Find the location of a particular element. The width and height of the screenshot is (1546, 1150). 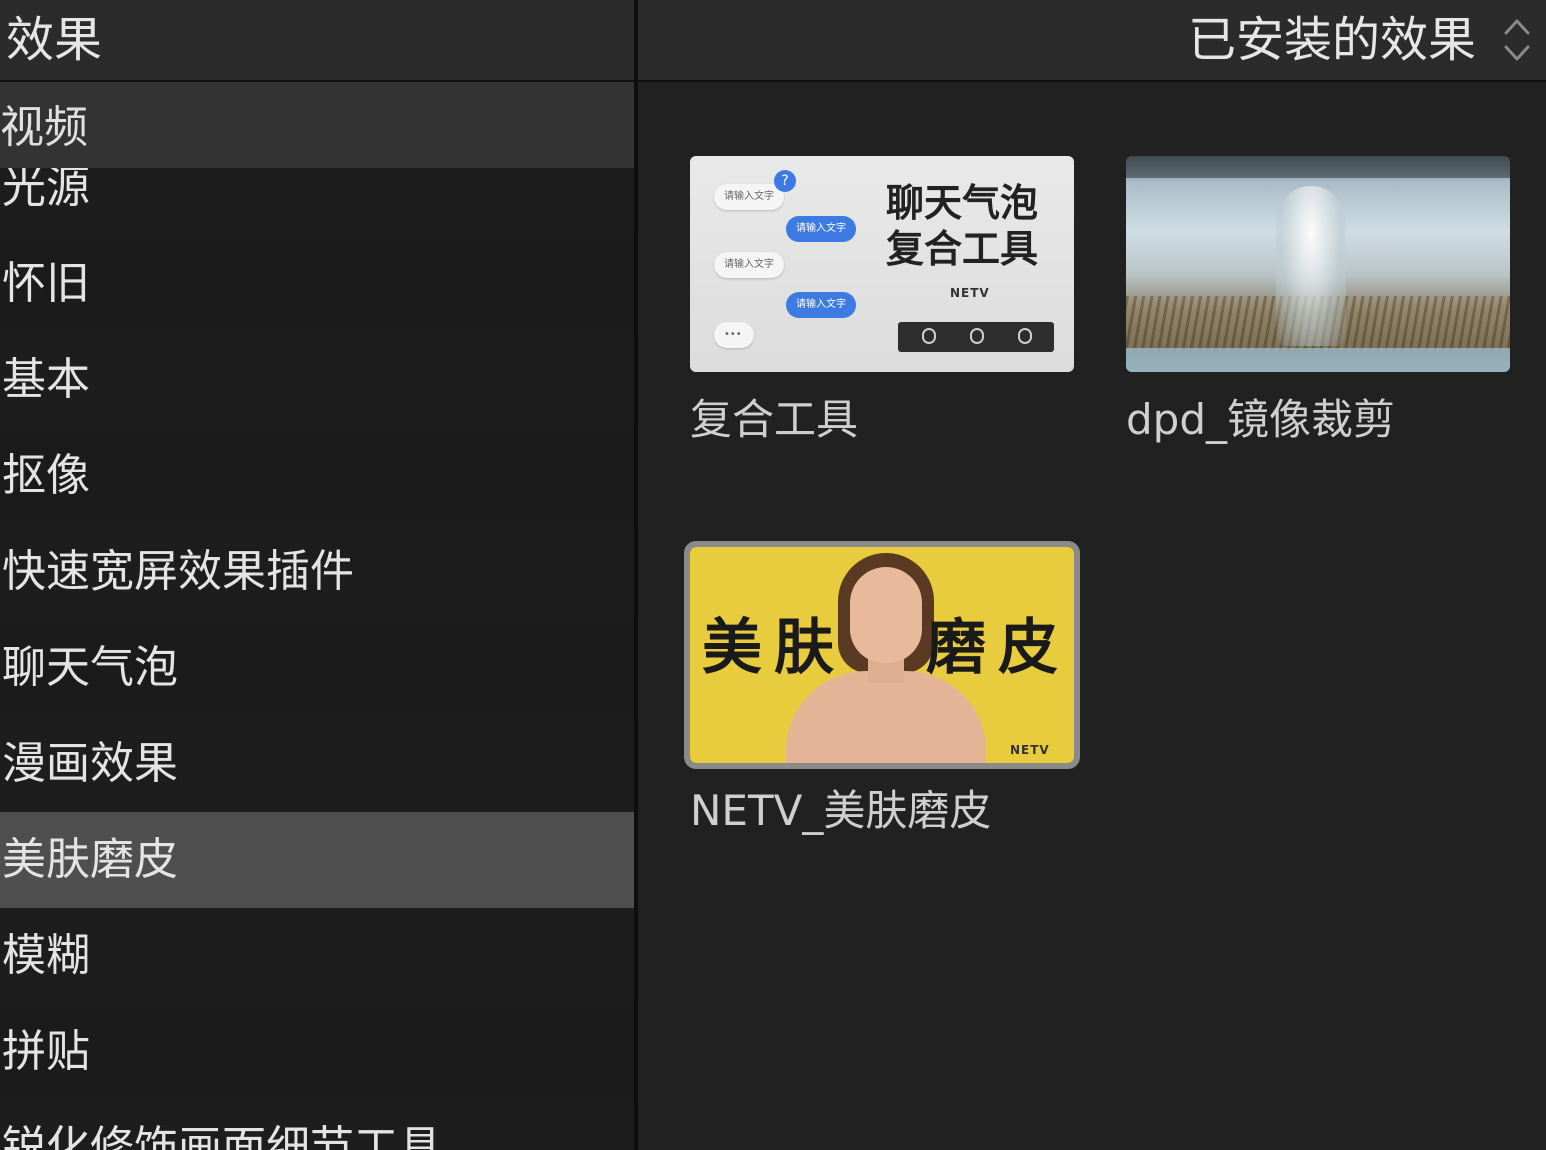

category-item-basic: 基本 is located at coordinates (317, 380).